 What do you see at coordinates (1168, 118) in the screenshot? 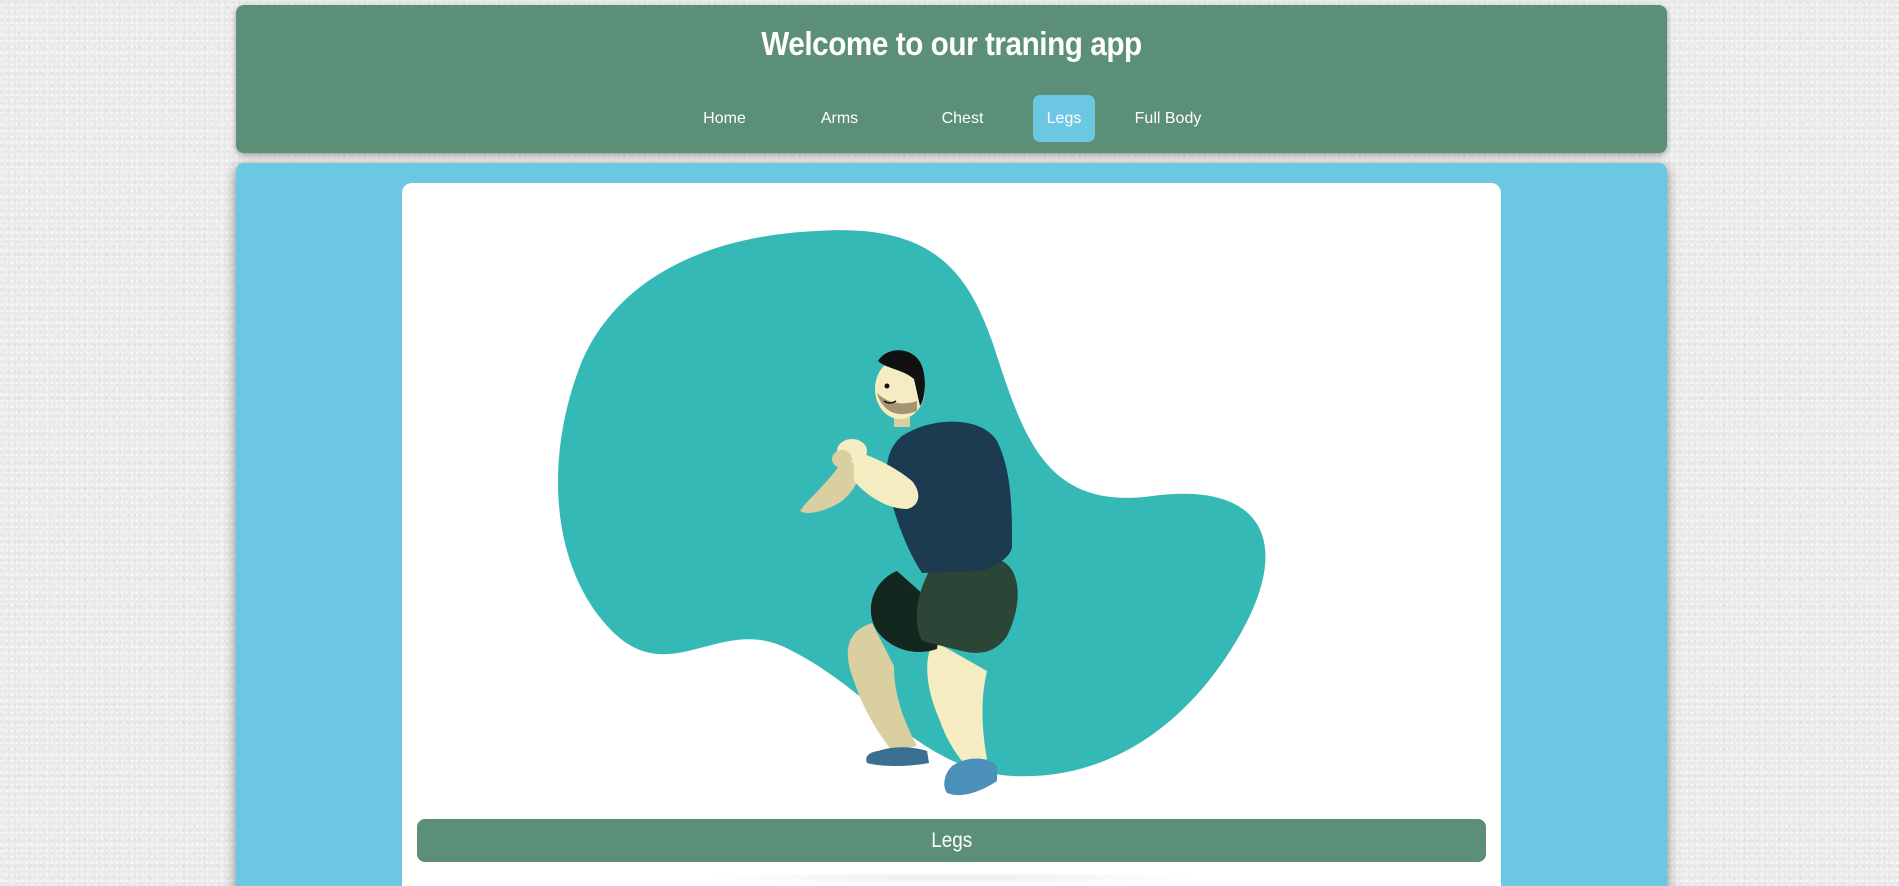
I see `nav-item-full-body: Full Body` at bounding box center [1168, 118].